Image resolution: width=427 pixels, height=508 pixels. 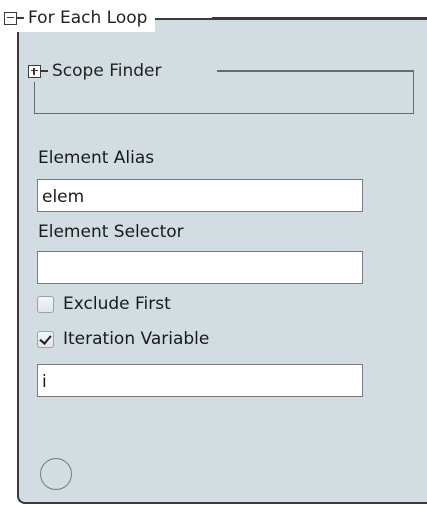 I want to click on scope-border-top-right, so click(x=315, y=71).